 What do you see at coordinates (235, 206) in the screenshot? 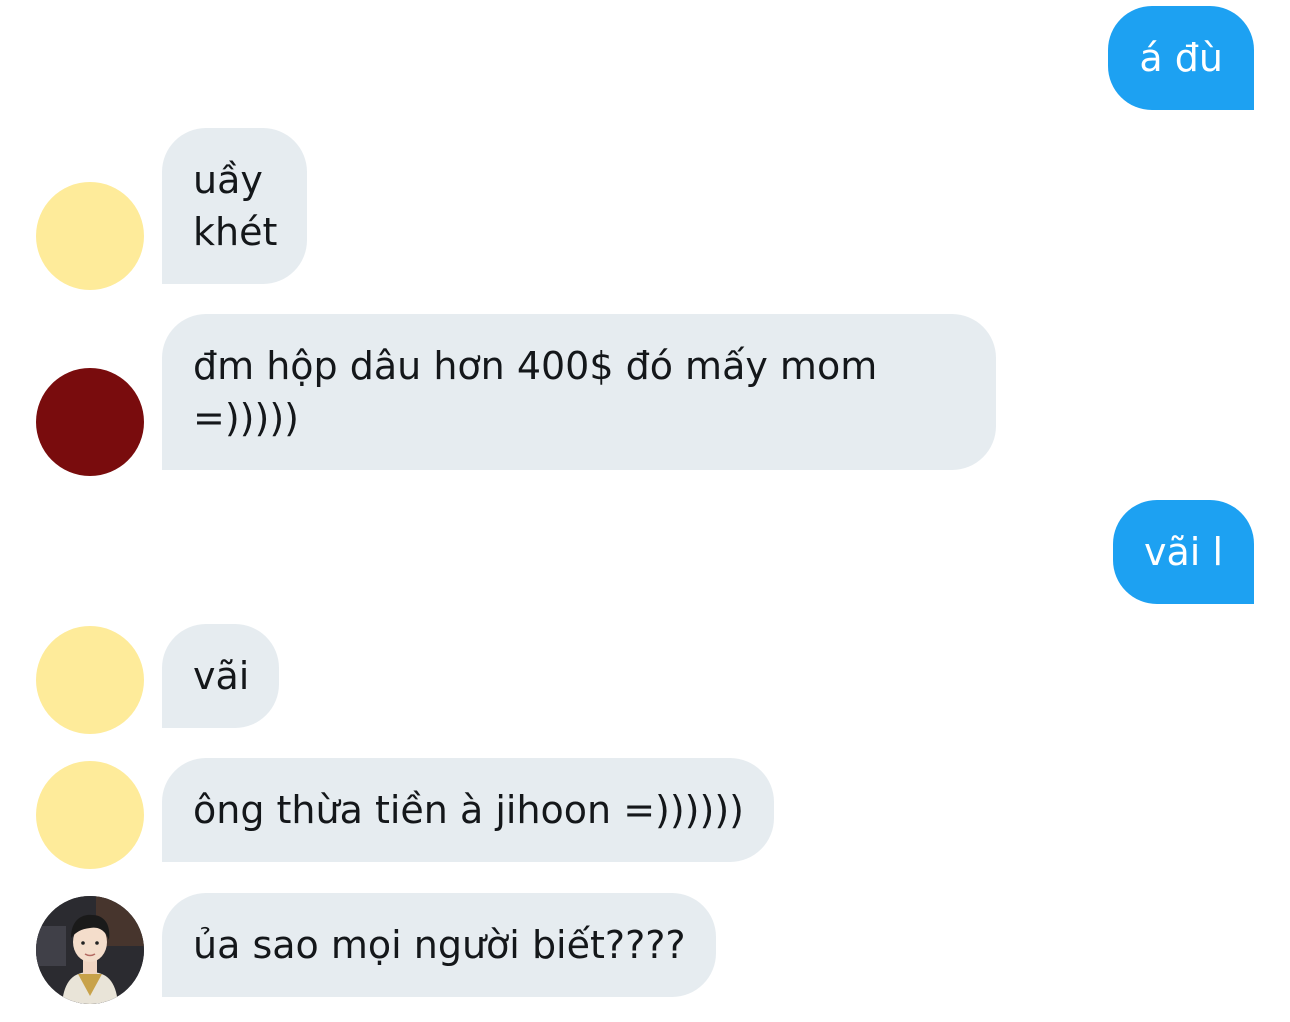
I see `incoming-message: uầy khét` at bounding box center [235, 206].